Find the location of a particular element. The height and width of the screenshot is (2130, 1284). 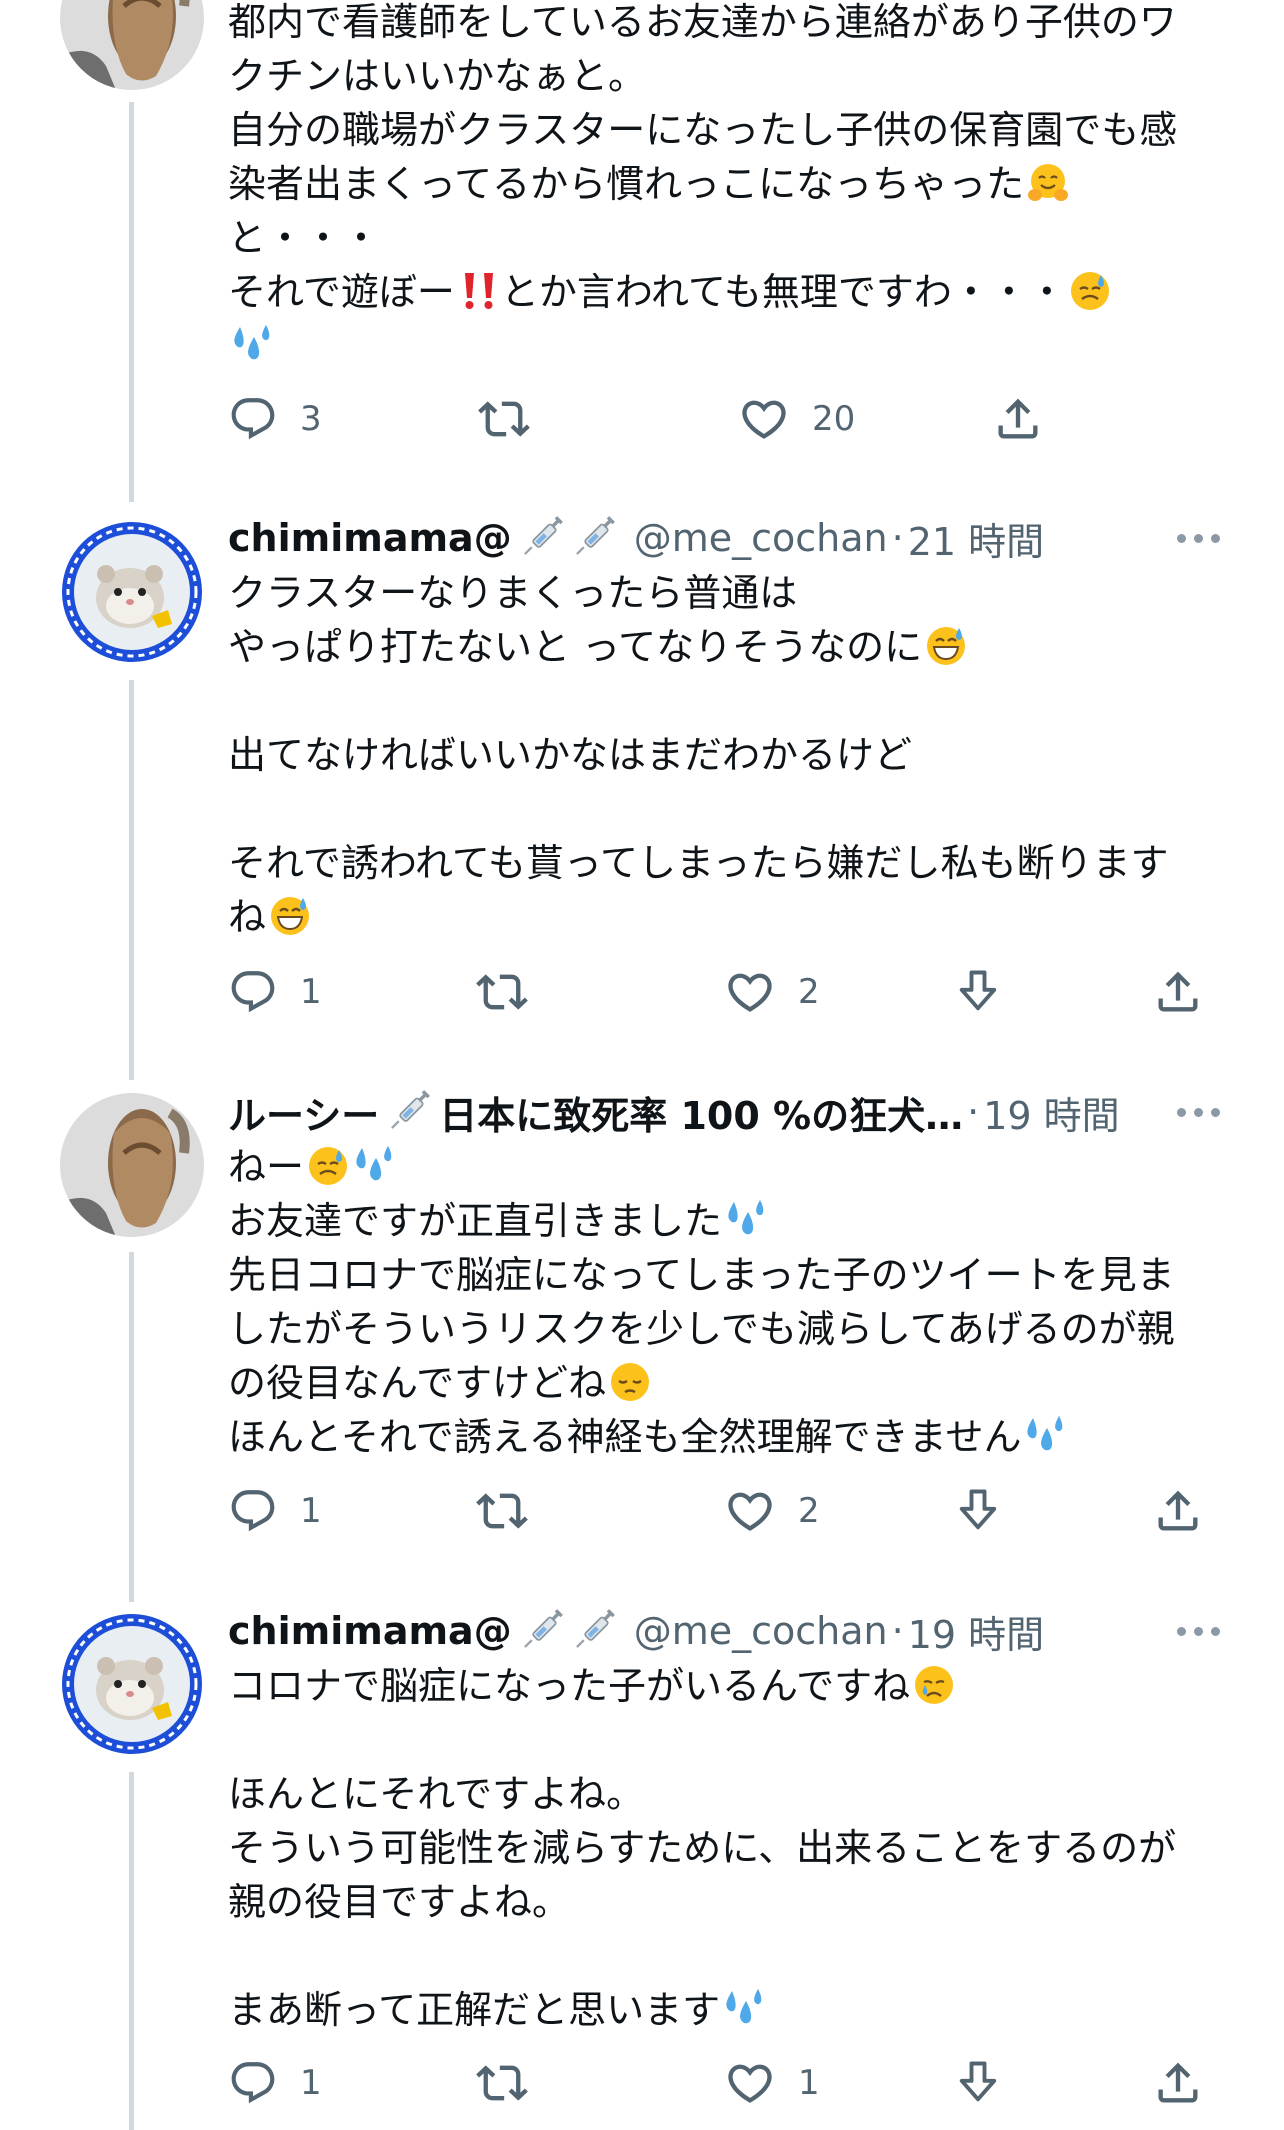

reply-count: 3 is located at coordinates (311, 419).